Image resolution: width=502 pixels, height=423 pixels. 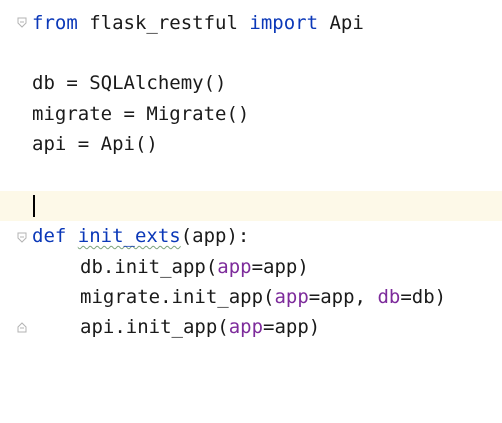 What do you see at coordinates (154, 327) in the screenshot?
I see `call-expression: api.init_app(` at bounding box center [154, 327].